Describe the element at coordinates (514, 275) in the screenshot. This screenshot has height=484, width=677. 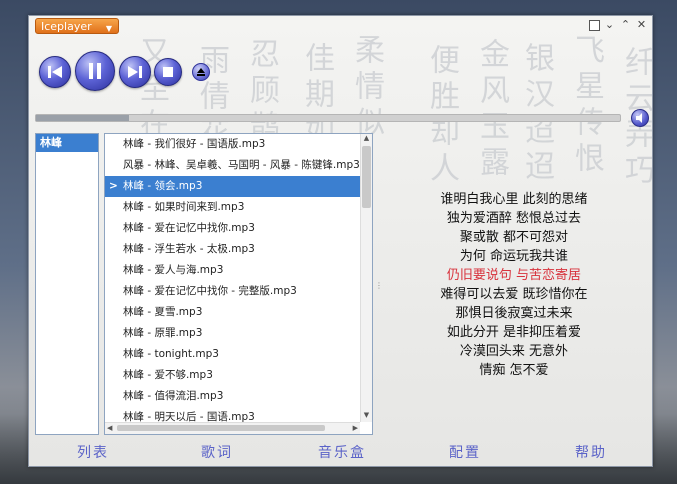
I see `current-lyric-line: 仍旧要说句 与苦恋寄居` at that location.